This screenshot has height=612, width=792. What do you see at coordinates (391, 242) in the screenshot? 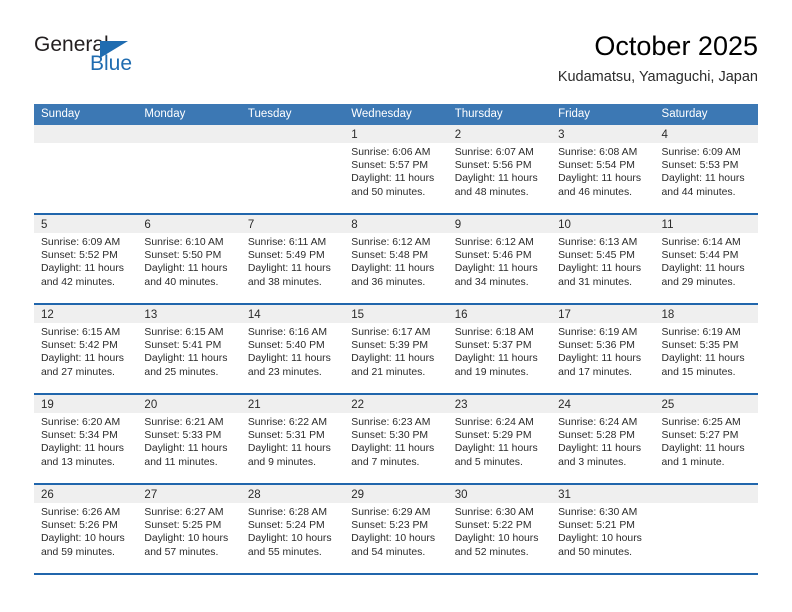
I see `sunrise-time: Sunrise: 6:12 AM` at bounding box center [391, 242].